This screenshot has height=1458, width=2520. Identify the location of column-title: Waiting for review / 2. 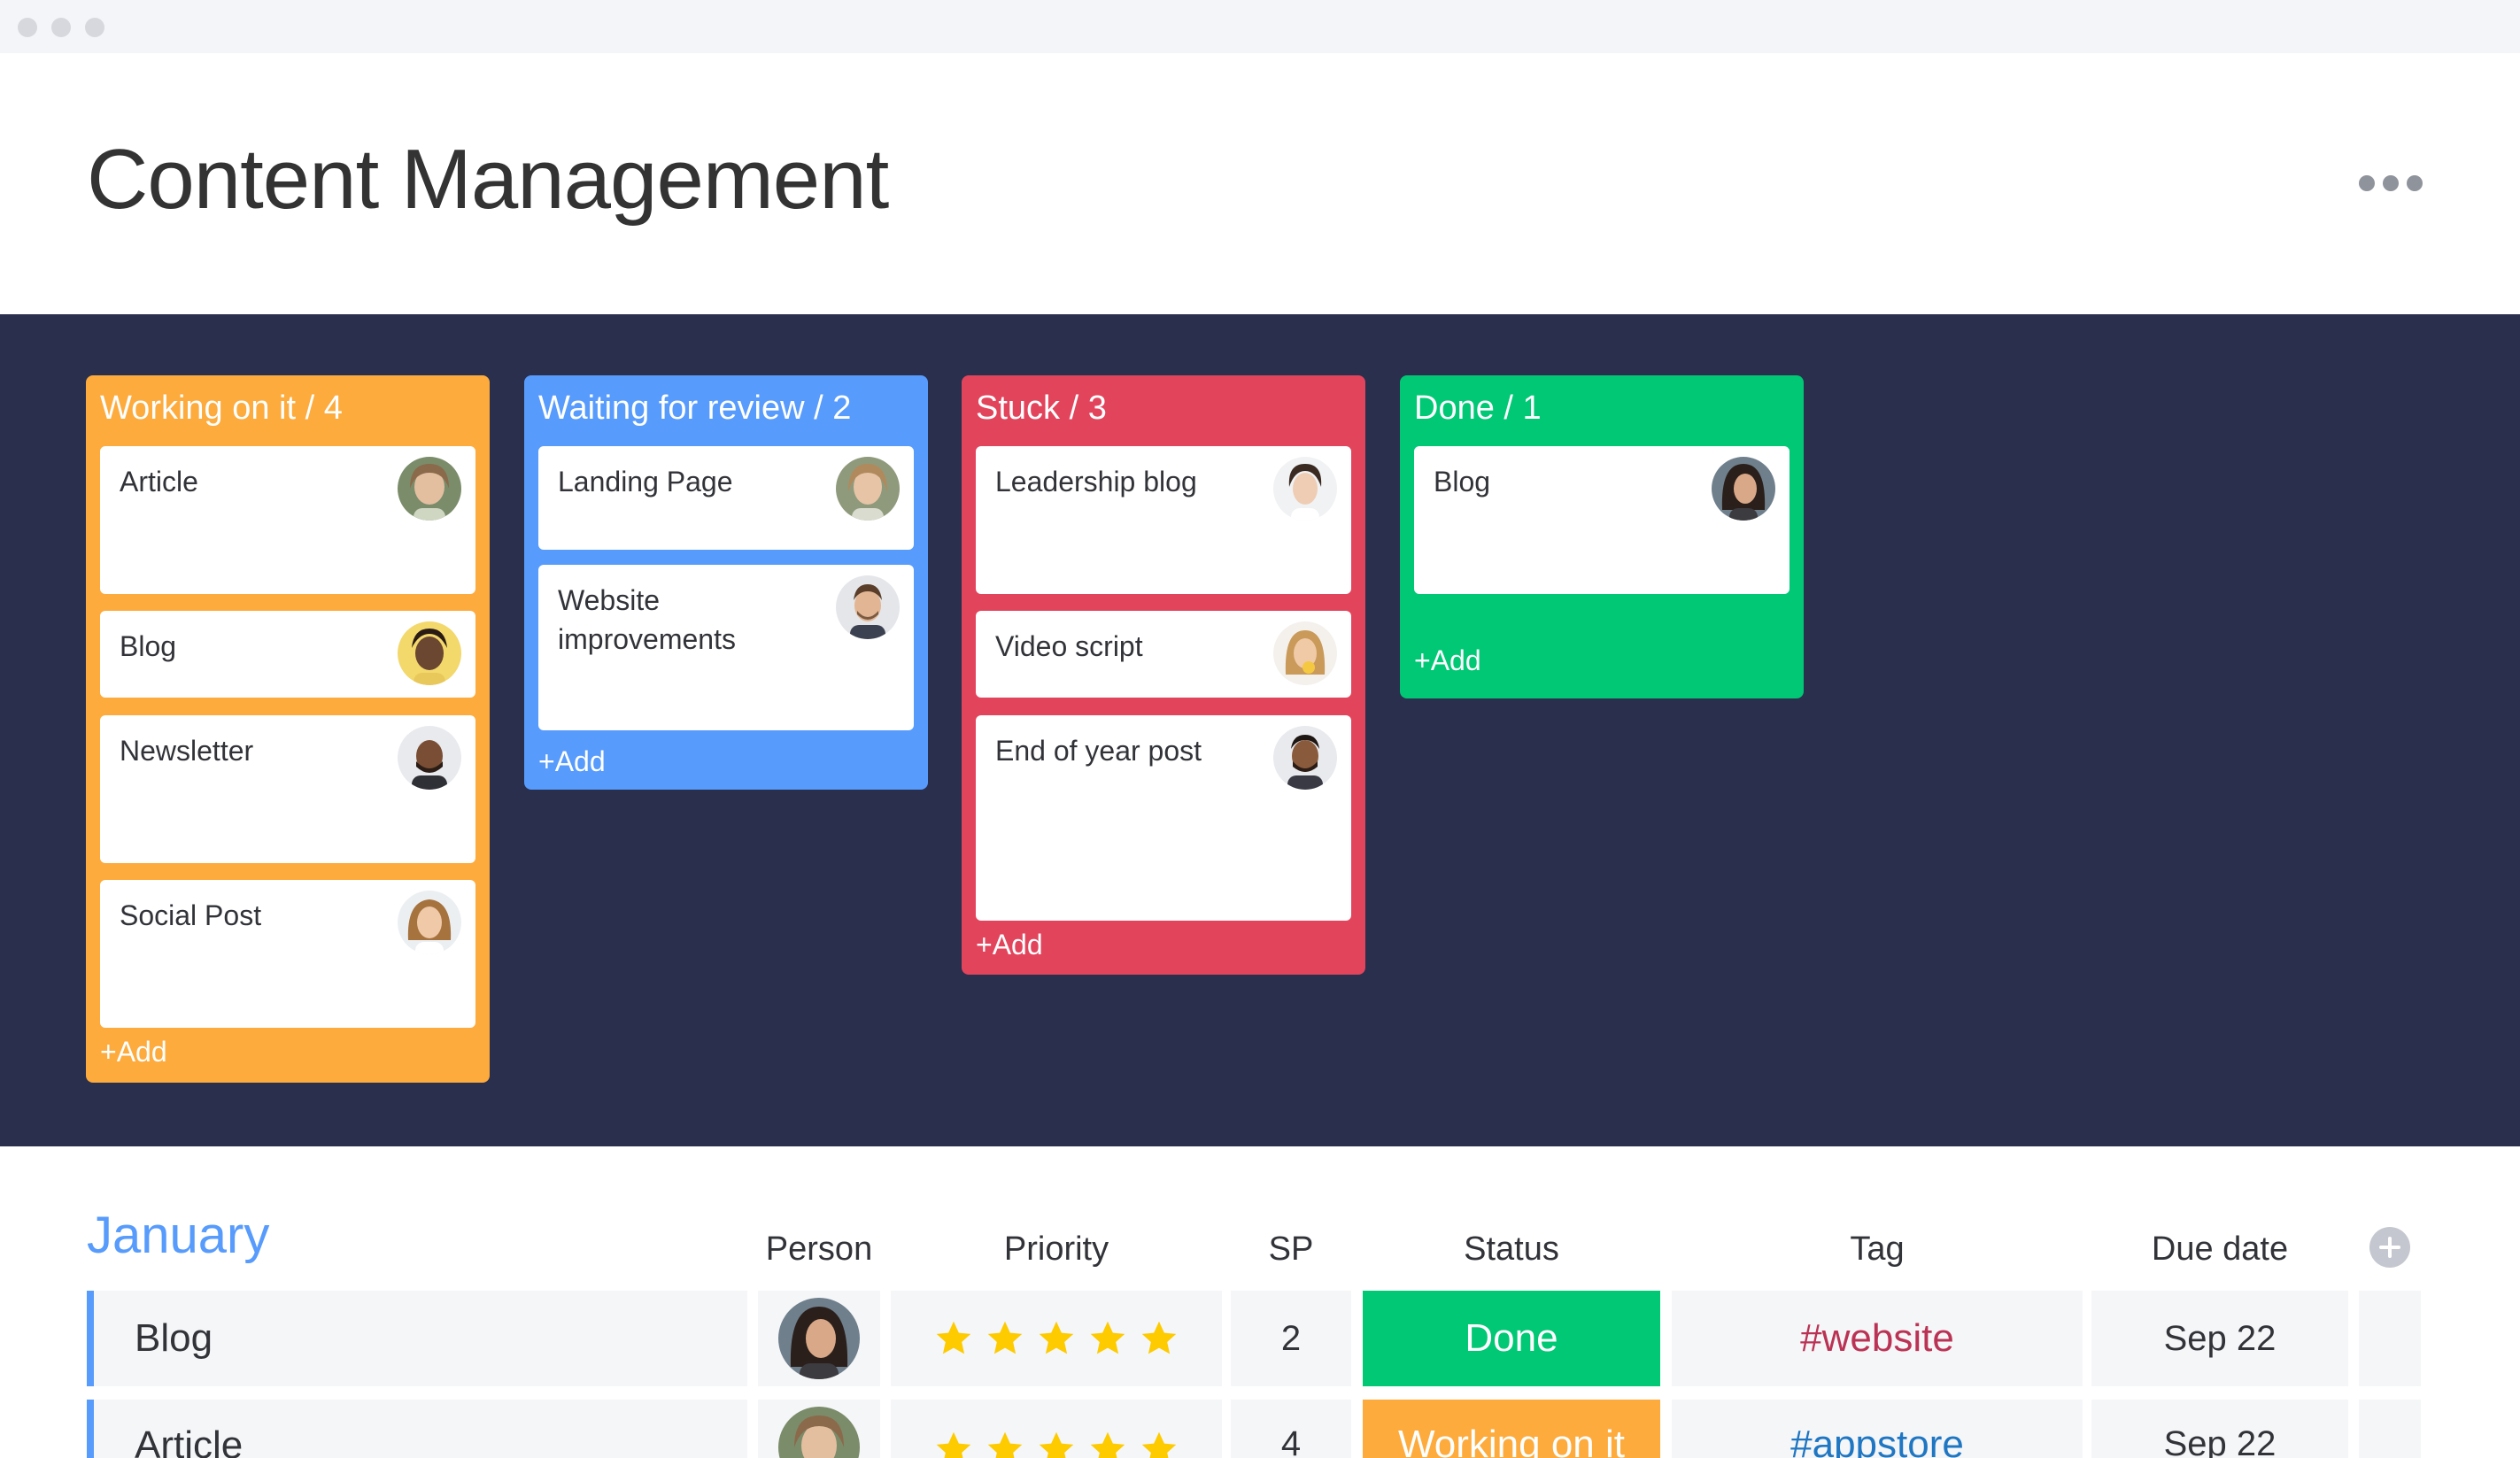
(695, 408).